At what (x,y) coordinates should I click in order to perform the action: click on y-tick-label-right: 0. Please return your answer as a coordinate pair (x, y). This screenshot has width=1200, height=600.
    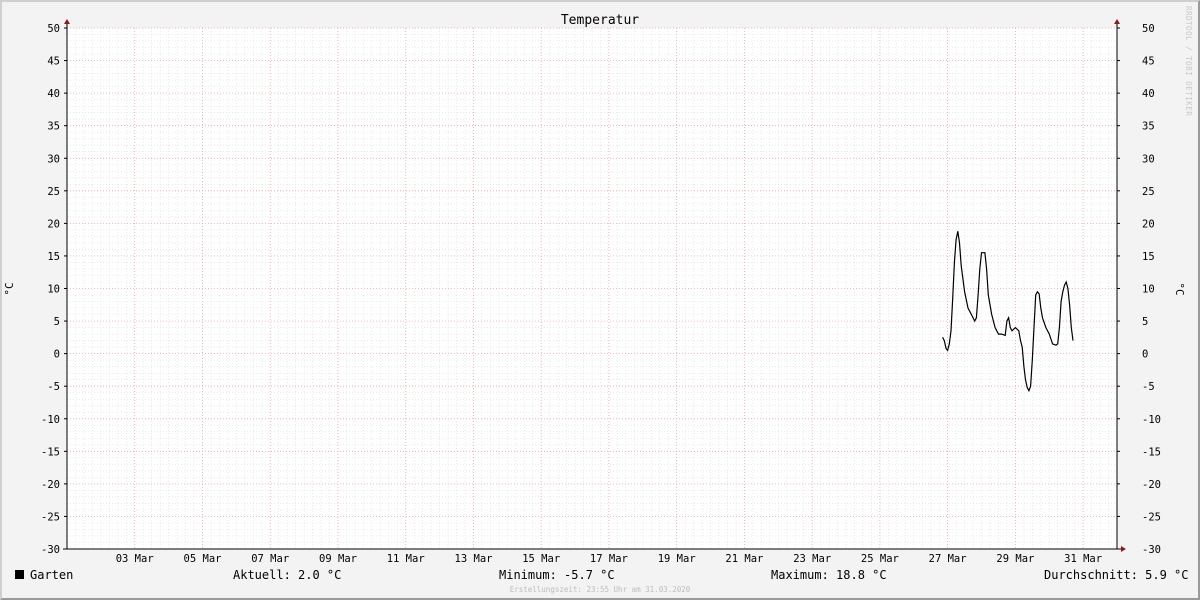
    Looking at the image, I should click on (1145, 355).